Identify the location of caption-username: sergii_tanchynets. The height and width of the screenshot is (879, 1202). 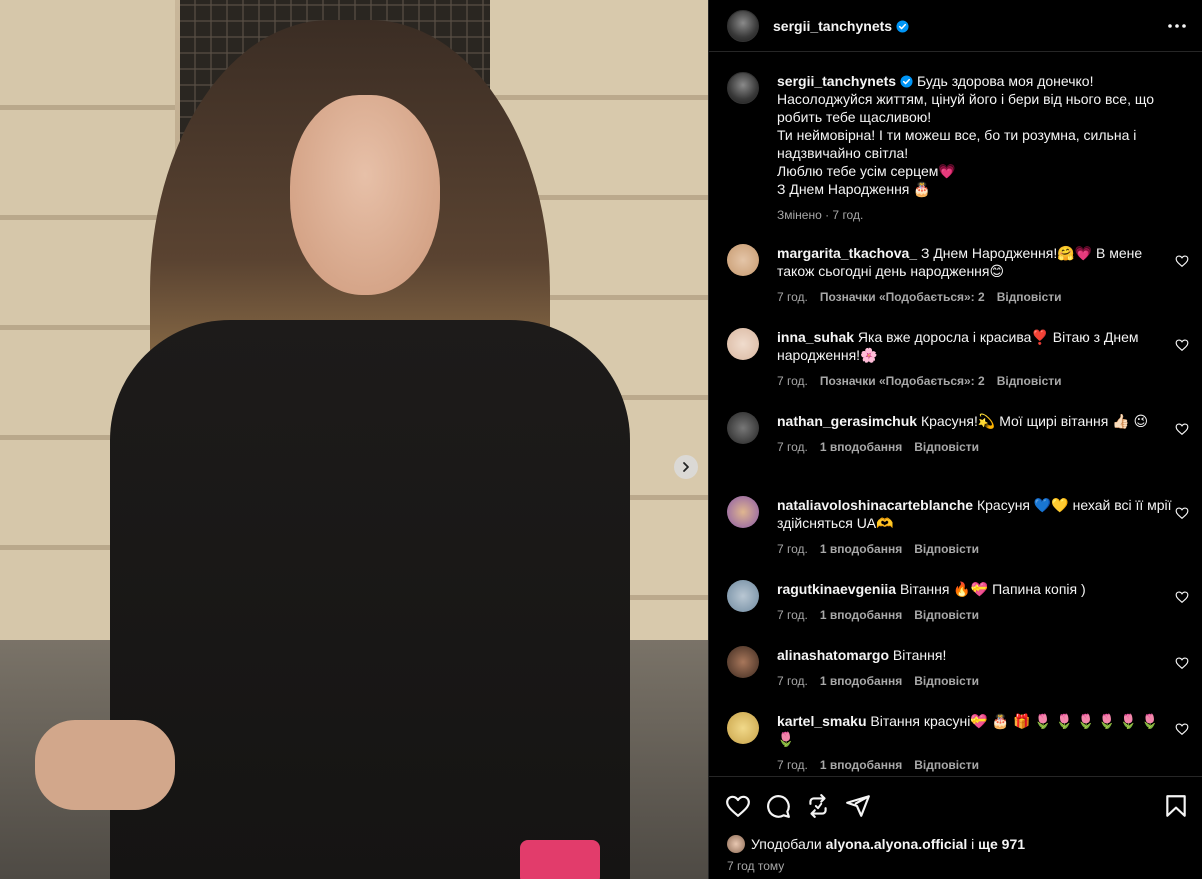
(836, 81).